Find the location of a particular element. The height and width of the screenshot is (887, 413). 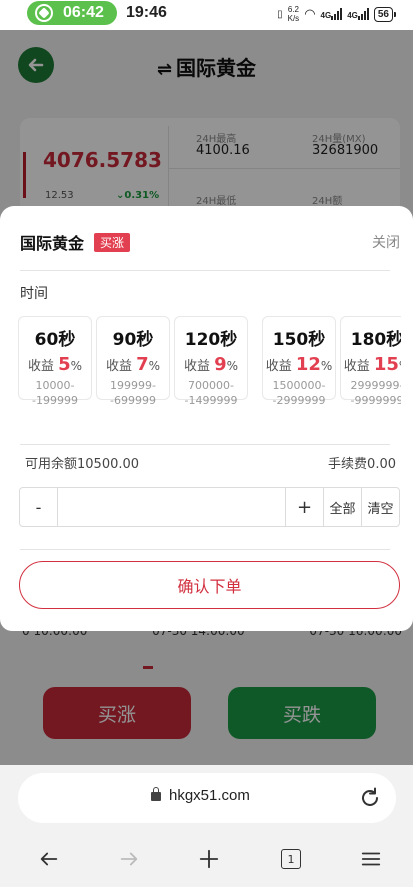

option-range: 1500000- -2999999 is located at coordinates (299, 391).